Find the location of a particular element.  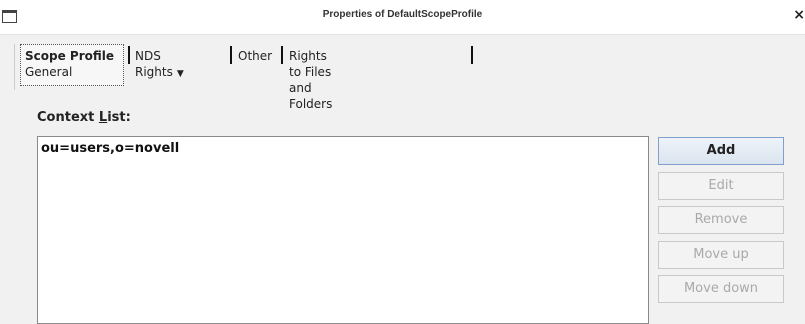

tab-strip-edge is located at coordinates (14, 67).